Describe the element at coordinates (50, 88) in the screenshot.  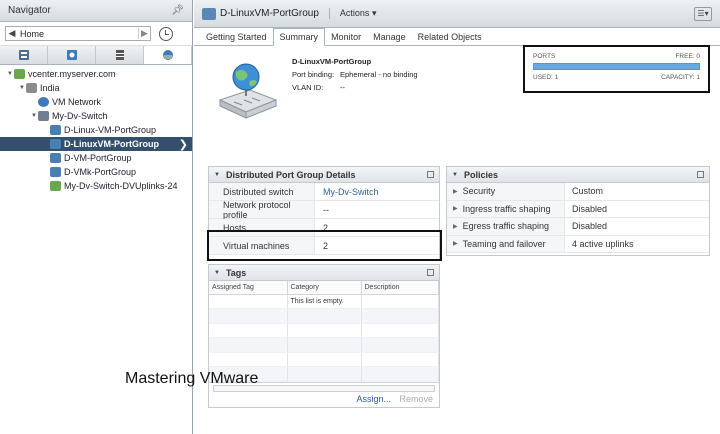
I see `tree-item-label: India` at that location.